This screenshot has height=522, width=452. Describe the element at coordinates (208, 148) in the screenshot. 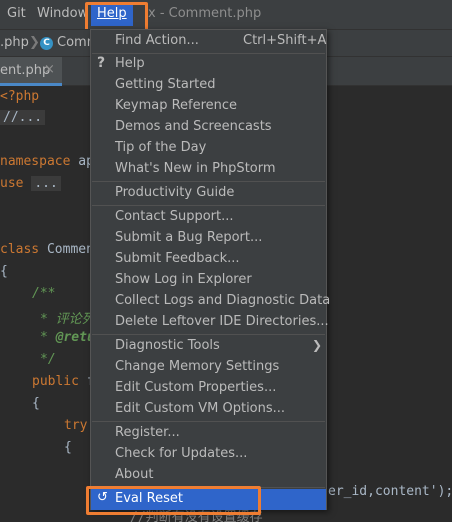

I see `menu-item-tip-of-day: Tip of the Day` at that location.